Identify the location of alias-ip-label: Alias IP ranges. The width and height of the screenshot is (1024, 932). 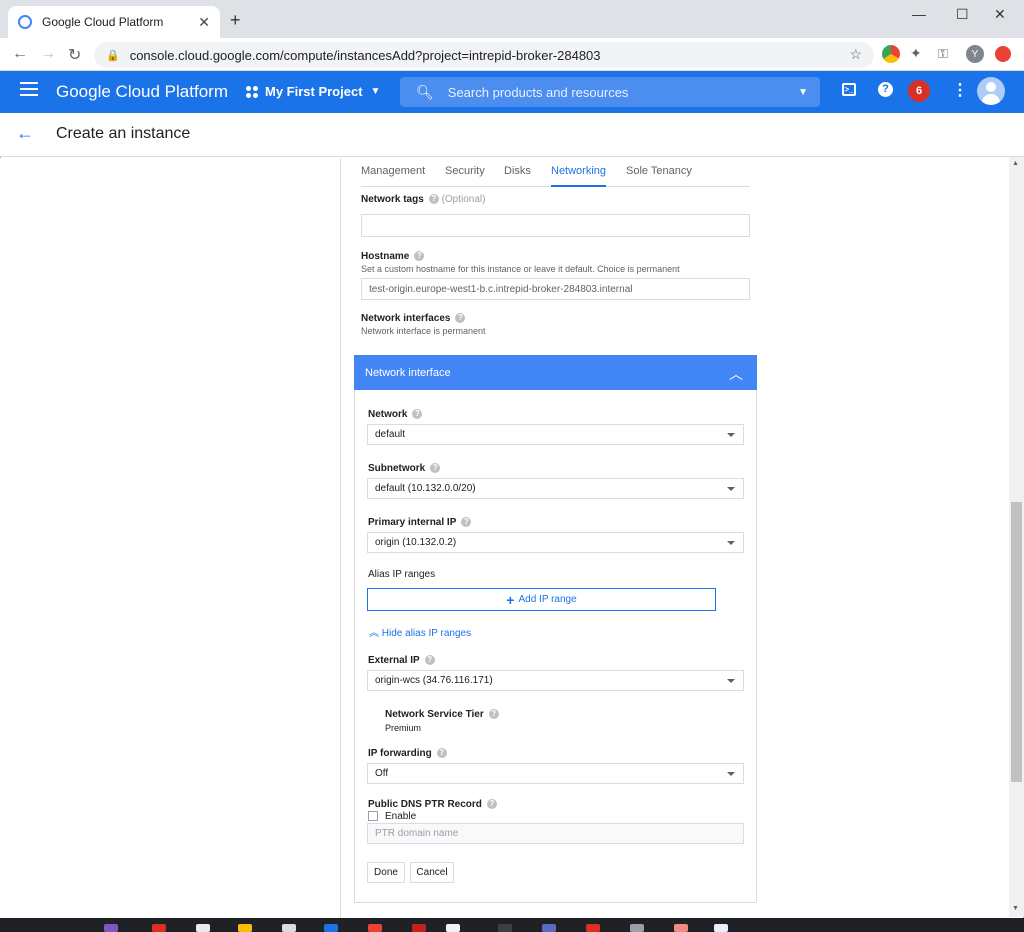
(402, 574).